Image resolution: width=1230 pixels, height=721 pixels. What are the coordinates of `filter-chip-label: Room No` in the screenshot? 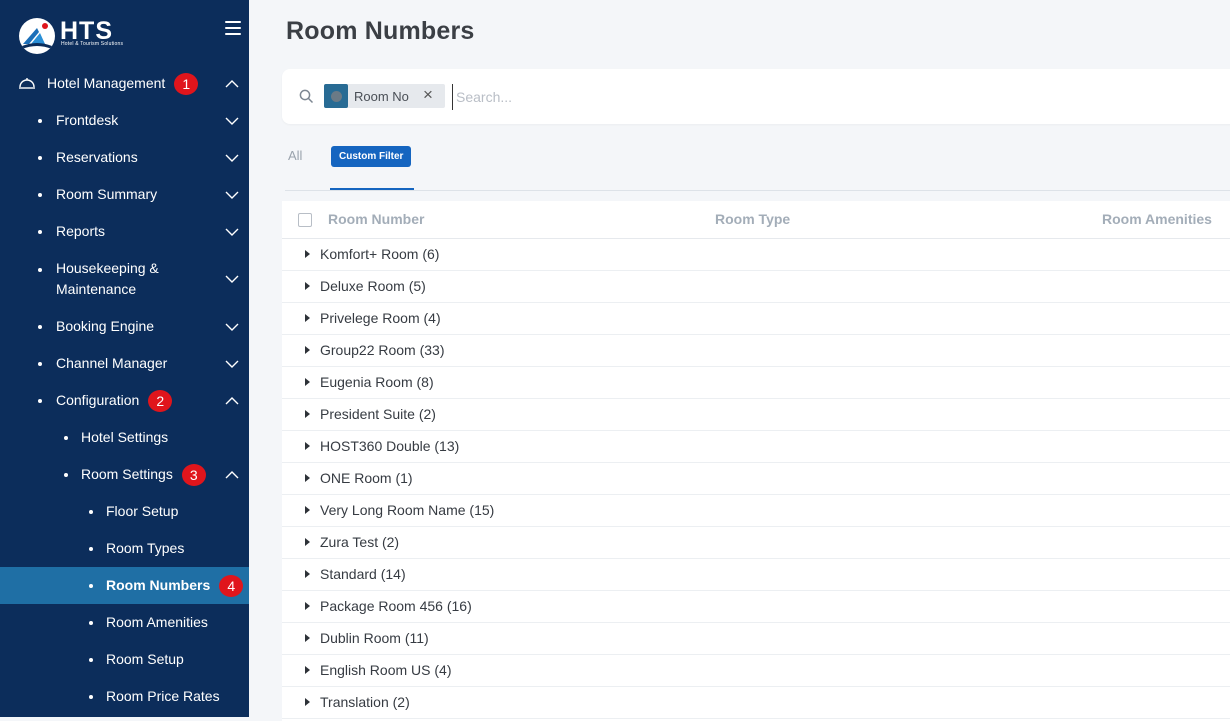 It's located at (381, 96).